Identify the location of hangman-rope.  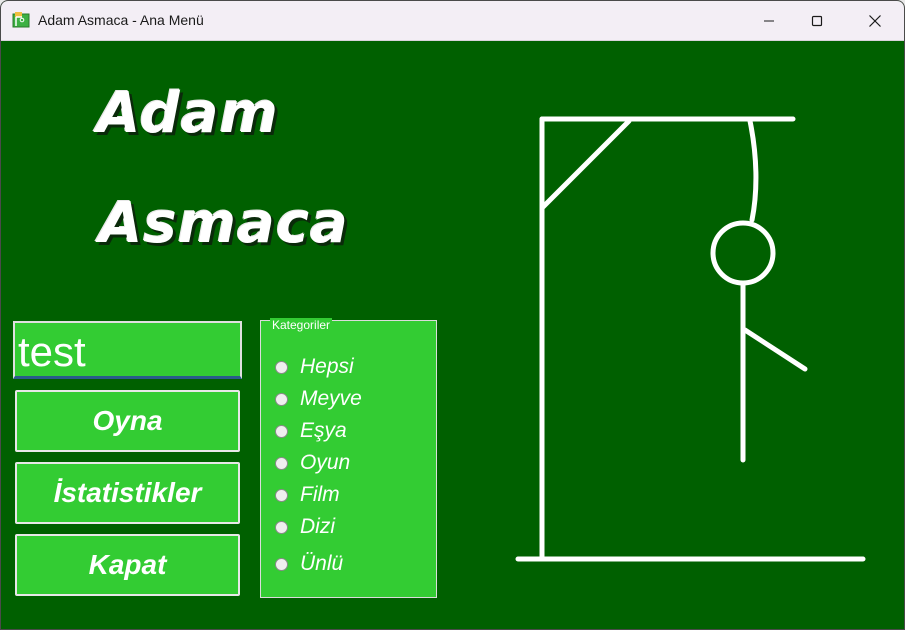
(753, 170).